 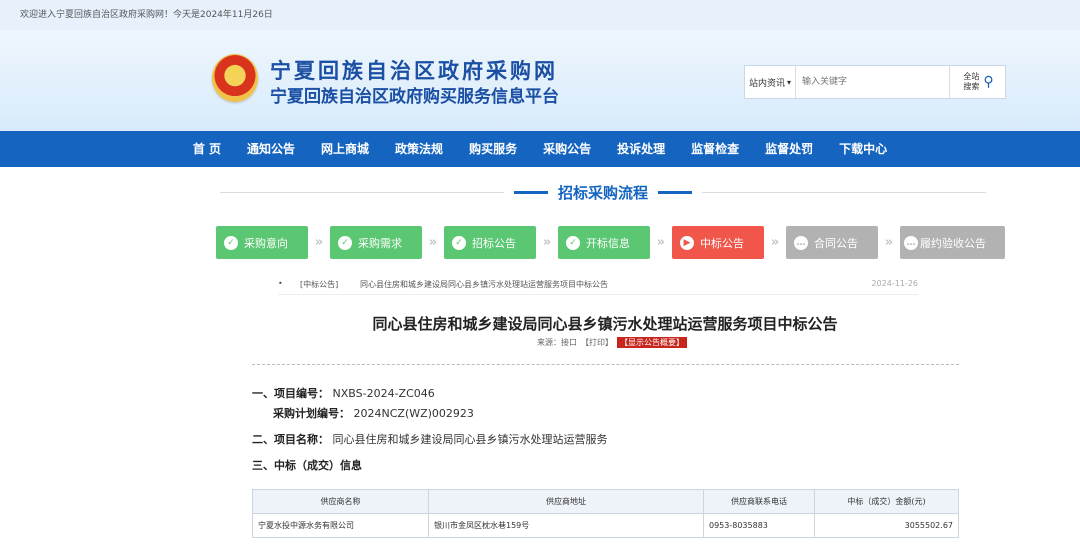 I want to click on award-amount-cell: 3055502.67, so click(x=886, y=525).